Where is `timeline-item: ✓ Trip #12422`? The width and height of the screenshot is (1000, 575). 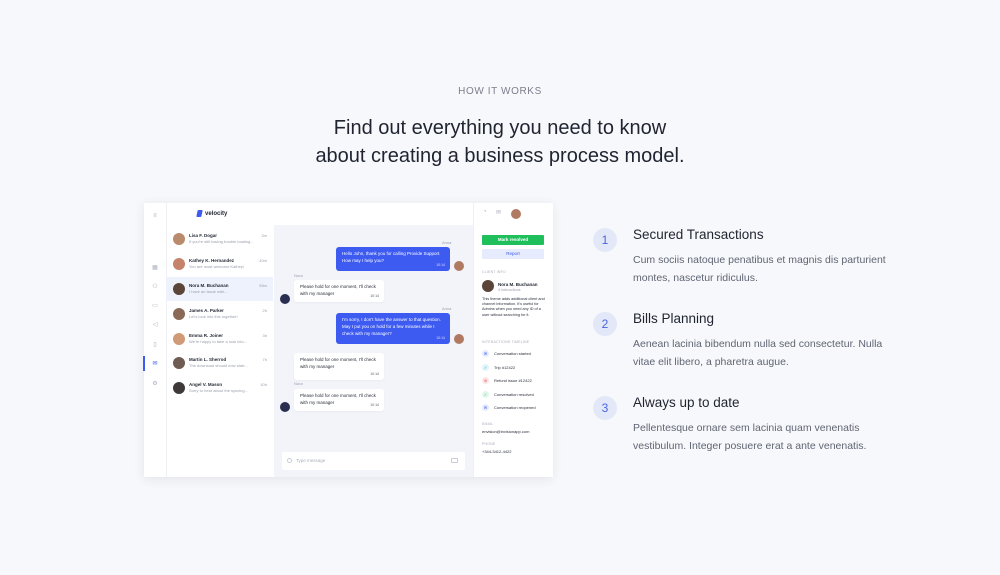
timeline-item: ✓ Trip #12422 is located at coordinates (517, 368).